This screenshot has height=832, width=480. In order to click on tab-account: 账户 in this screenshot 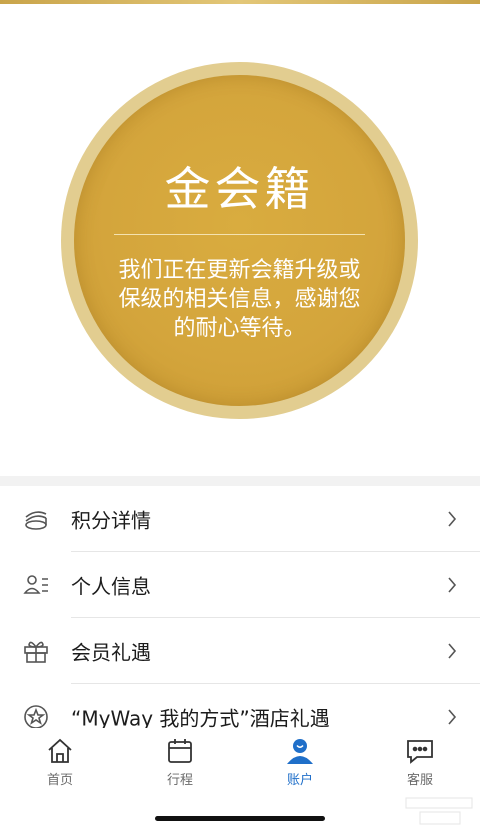, I will do `click(300, 766)`.